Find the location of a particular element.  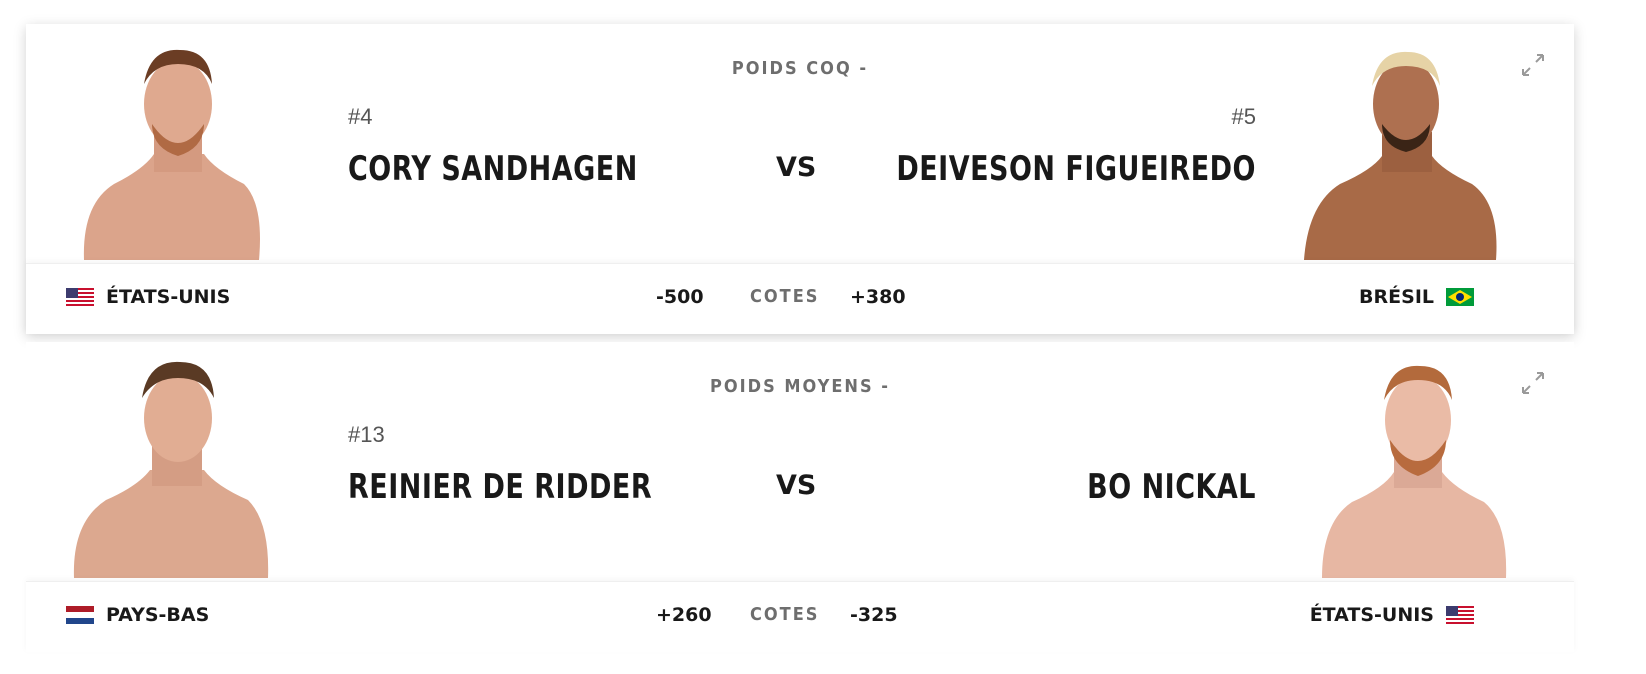

fighter-country-red: PAYS-BAS is located at coordinates (137, 615).